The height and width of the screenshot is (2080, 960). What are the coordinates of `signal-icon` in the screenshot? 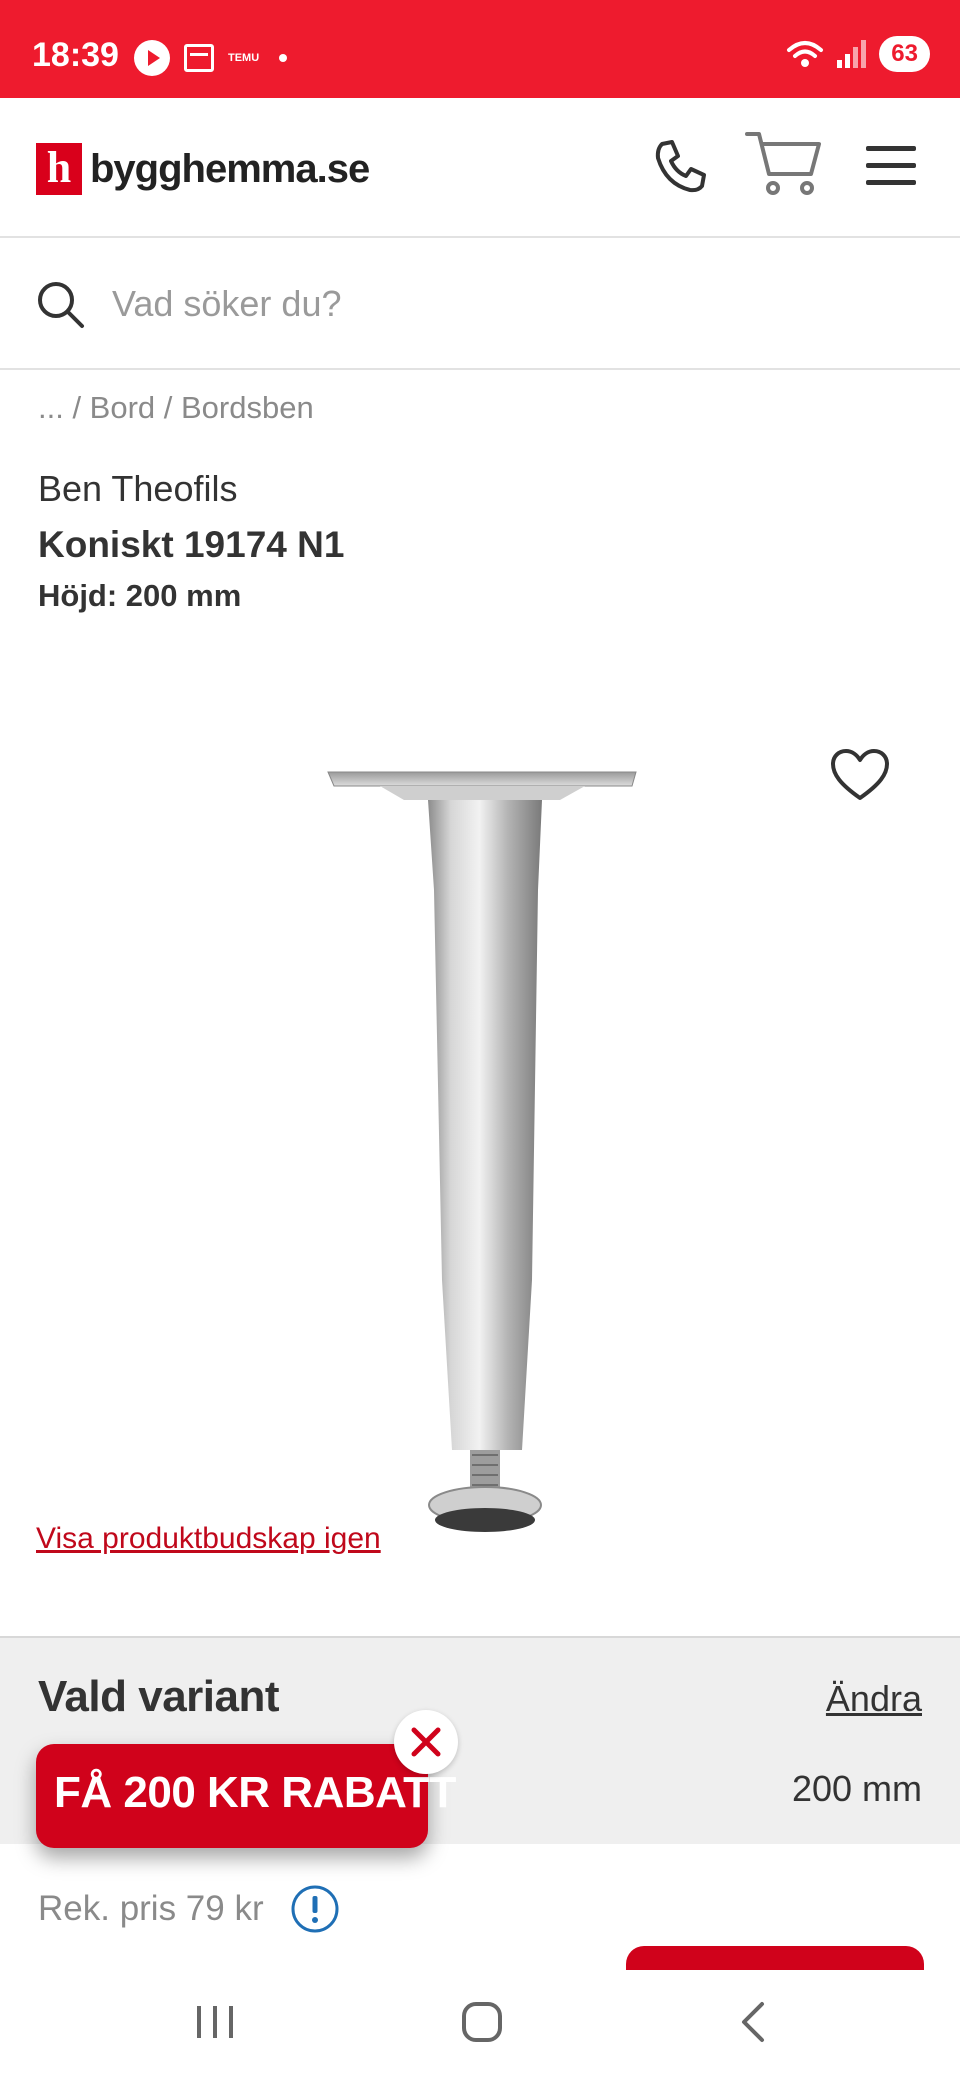 It's located at (852, 54).